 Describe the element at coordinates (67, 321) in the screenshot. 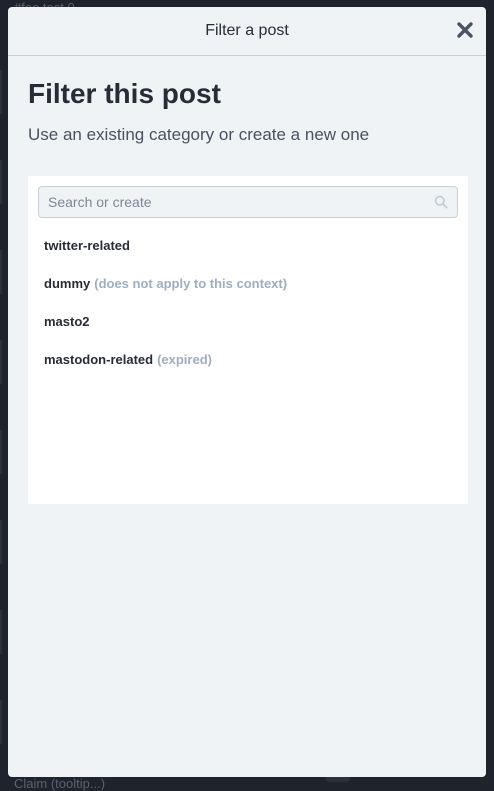

I see `filter-item-name: masto2` at that location.